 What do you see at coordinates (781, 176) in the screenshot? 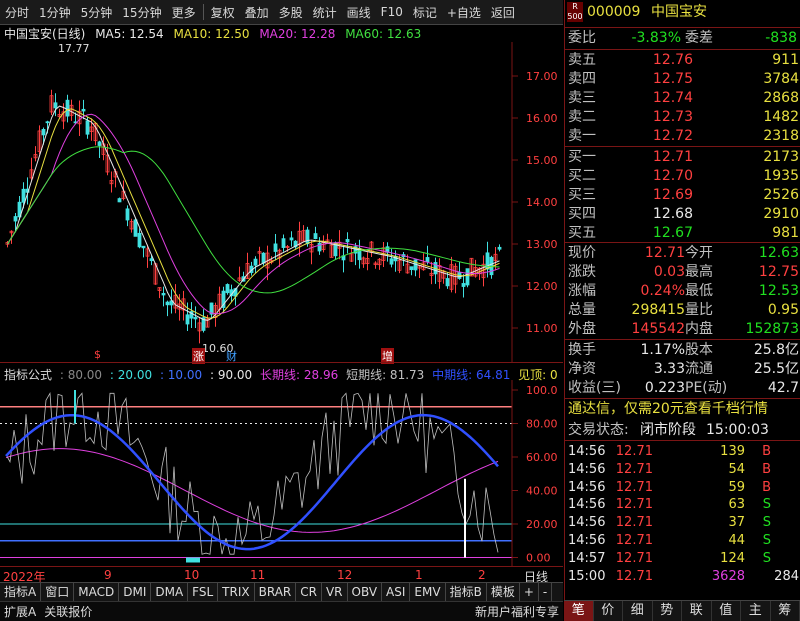
I see `bid-volume: 1935` at bounding box center [781, 176].